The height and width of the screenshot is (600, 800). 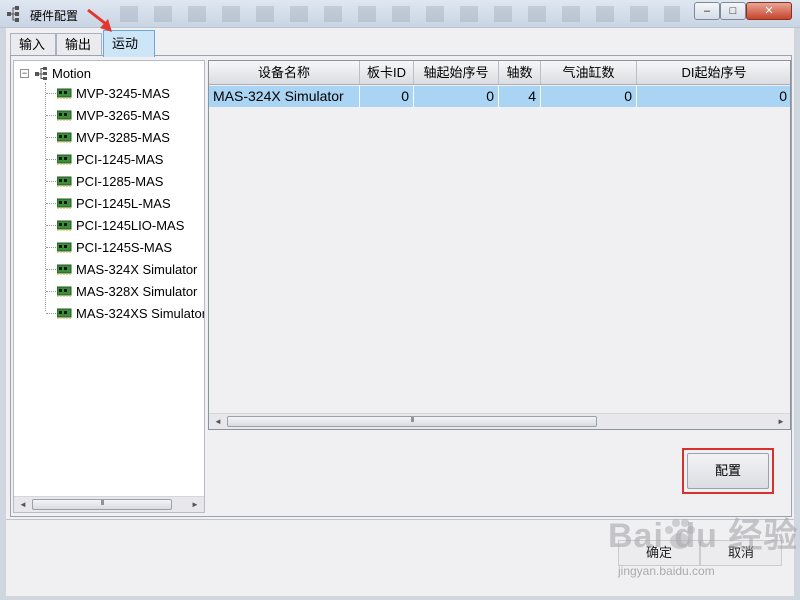 I want to click on tree-item-label: MVP-3265-MAS, so click(x=123, y=115).